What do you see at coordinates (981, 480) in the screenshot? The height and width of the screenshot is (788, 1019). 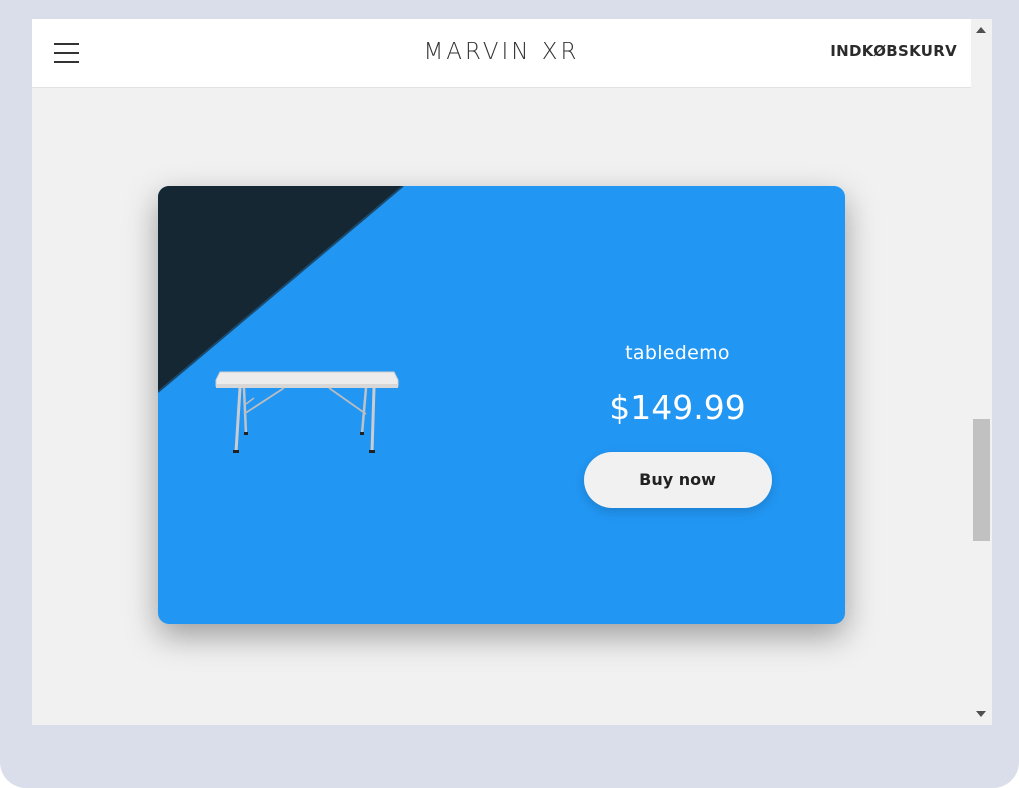 I see `scrollbar-thumb` at bounding box center [981, 480].